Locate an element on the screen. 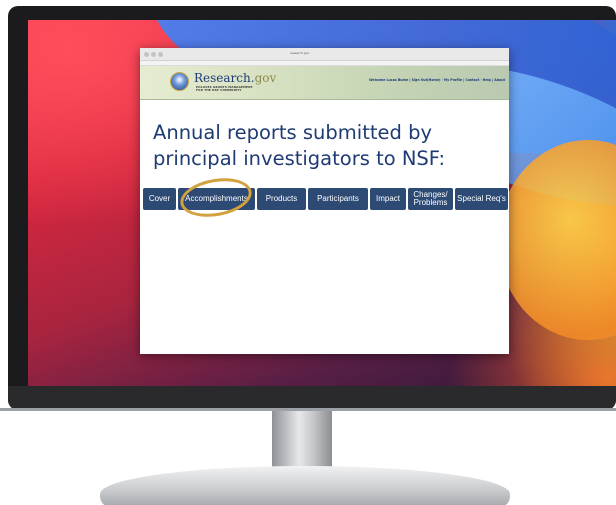  nsf-seal-icon is located at coordinates (179, 81).